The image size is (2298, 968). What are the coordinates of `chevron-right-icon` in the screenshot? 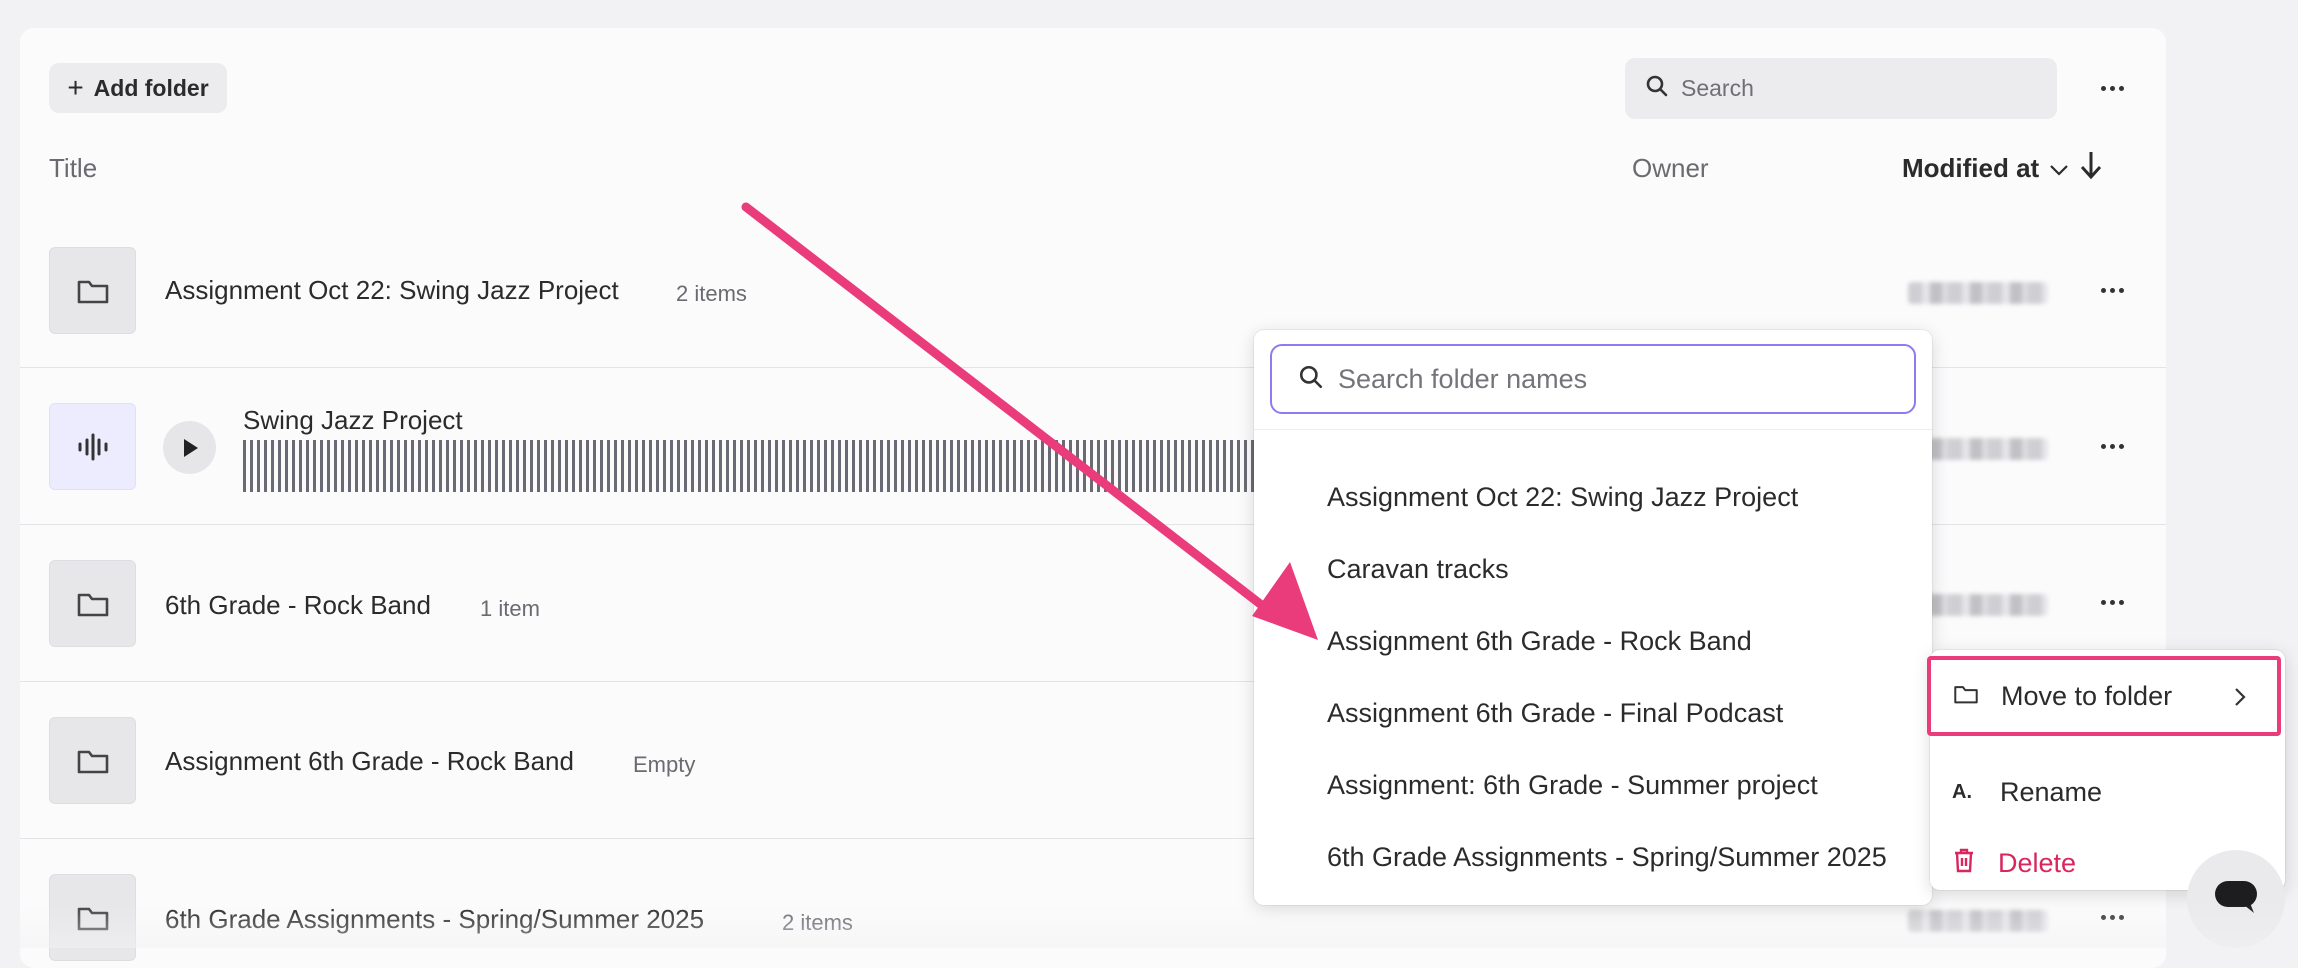 It's located at (2240, 699).